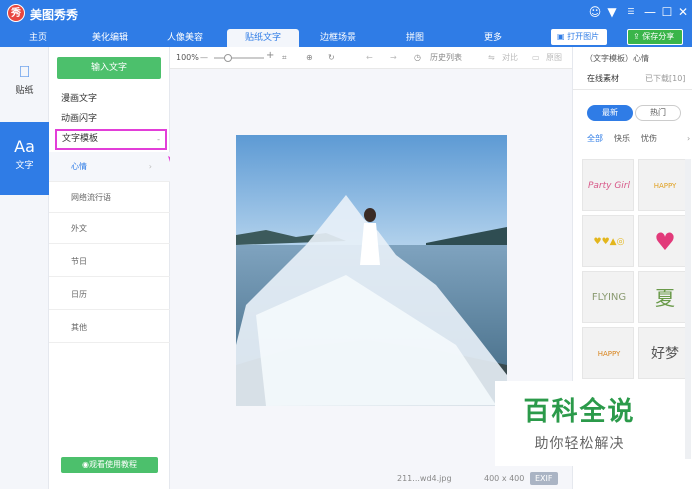 Image resolution: width=692 pixels, height=489 pixels. What do you see at coordinates (544, 478) in the screenshot?
I see `exif-button: EXIF` at bounding box center [544, 478].